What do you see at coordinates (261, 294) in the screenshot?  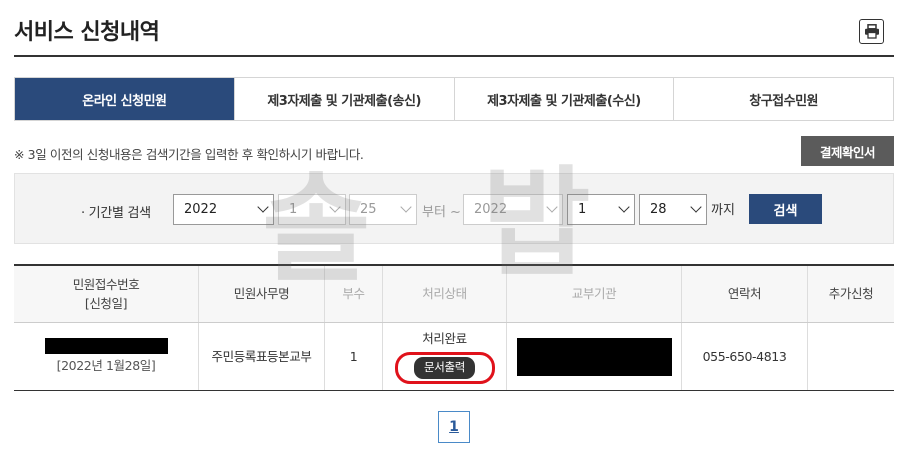 I see `header-service-name: 민원사무명` at bounding box center [261, 294].